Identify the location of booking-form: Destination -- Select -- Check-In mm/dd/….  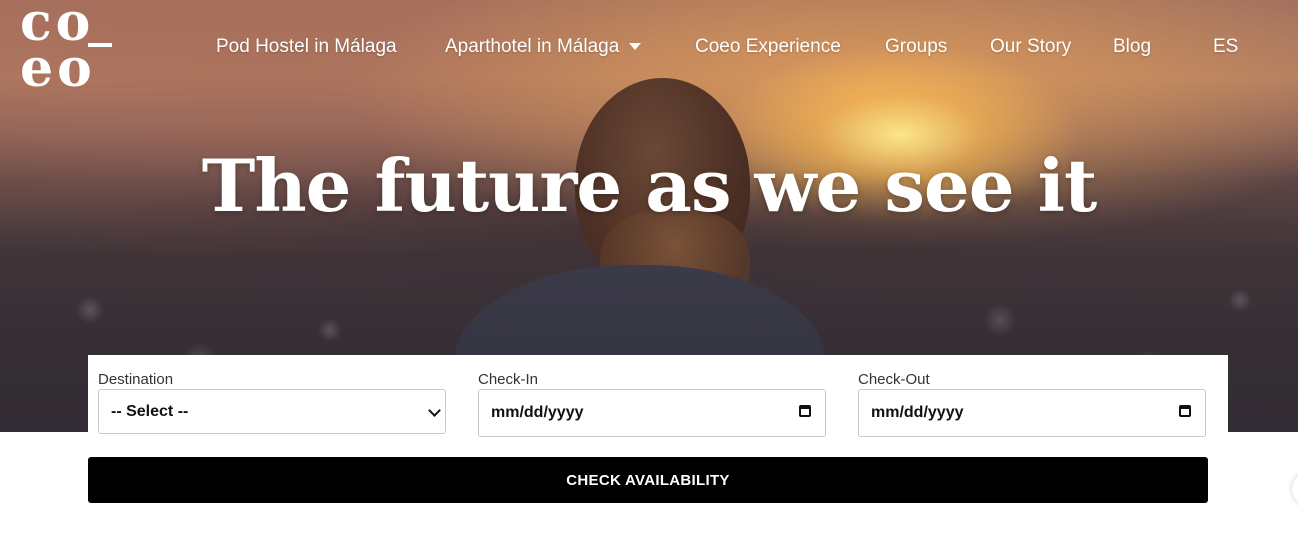
(658, 400).